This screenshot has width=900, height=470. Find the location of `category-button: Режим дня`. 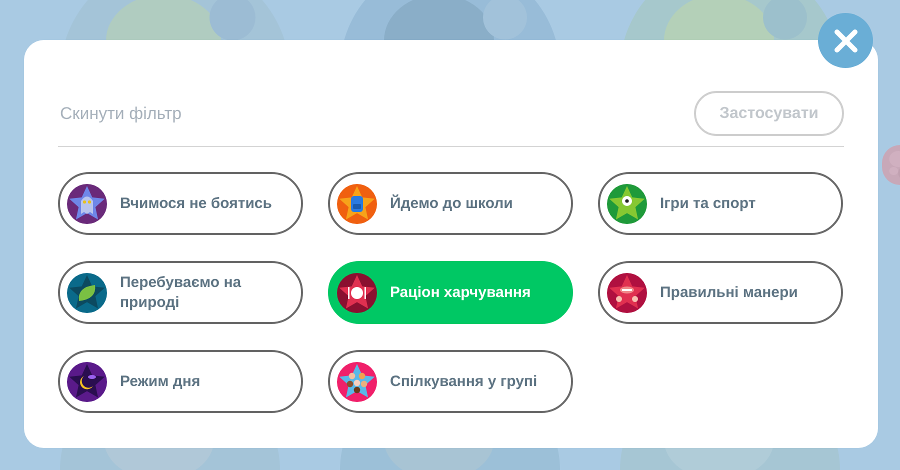

category-button: Режим дня is located at coordinates (180, 381).